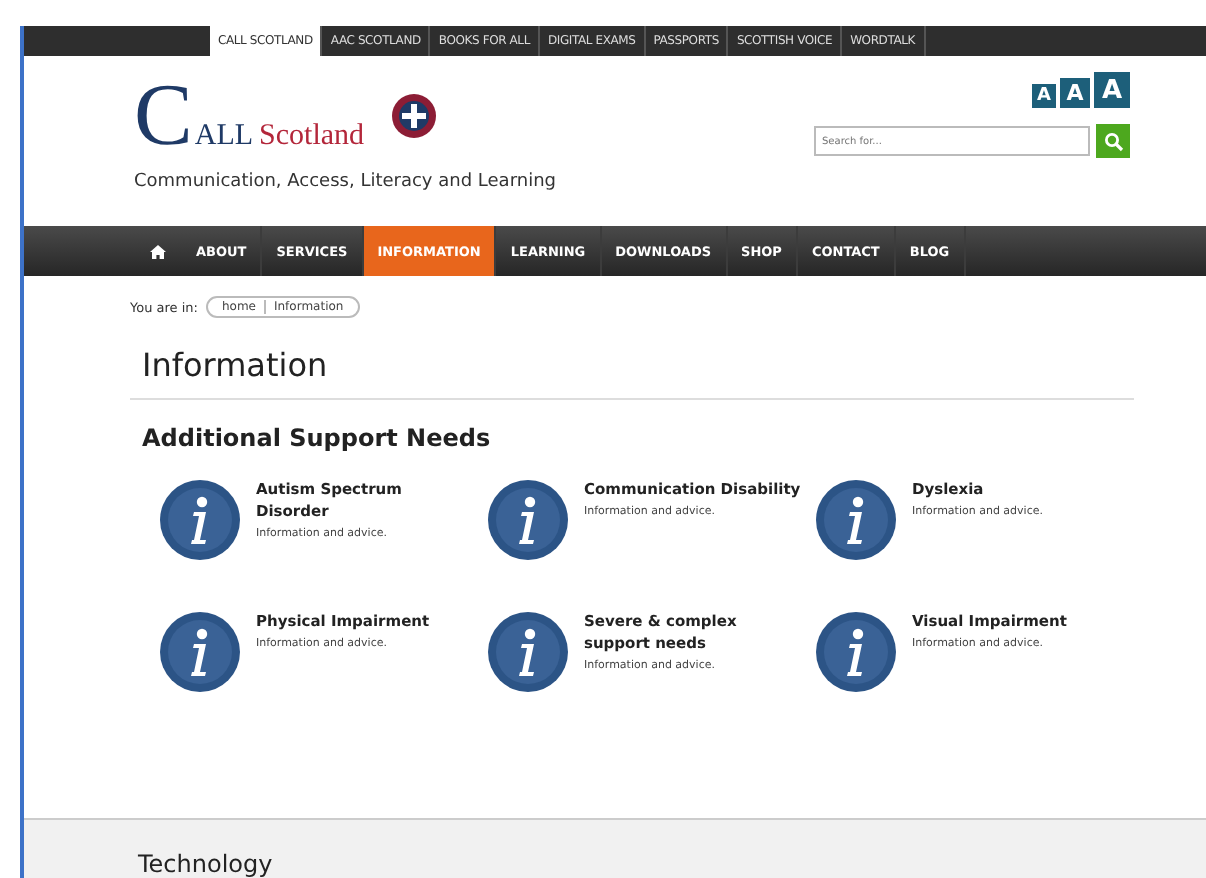 The width and height of the screenshot is (1206, 878). What do you see at coordinates (414, 116) in the screenshot?
I see `crest-icon` at bounding box center [414, 116].